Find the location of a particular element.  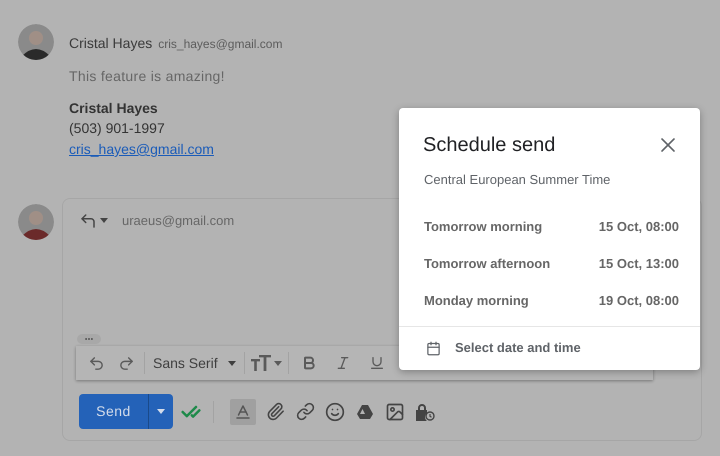

font-size-button is located at coordinates (266, 363).